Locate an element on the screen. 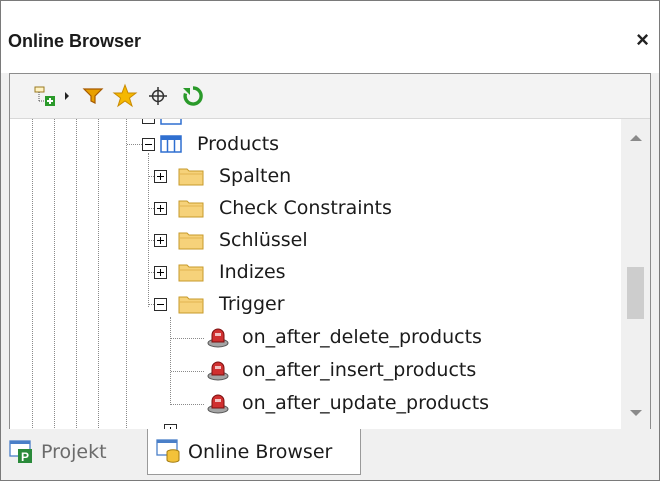 Image resolution: width=660 pixels, height=481 pixels. favorites-button is located at coordinates (125, 96).